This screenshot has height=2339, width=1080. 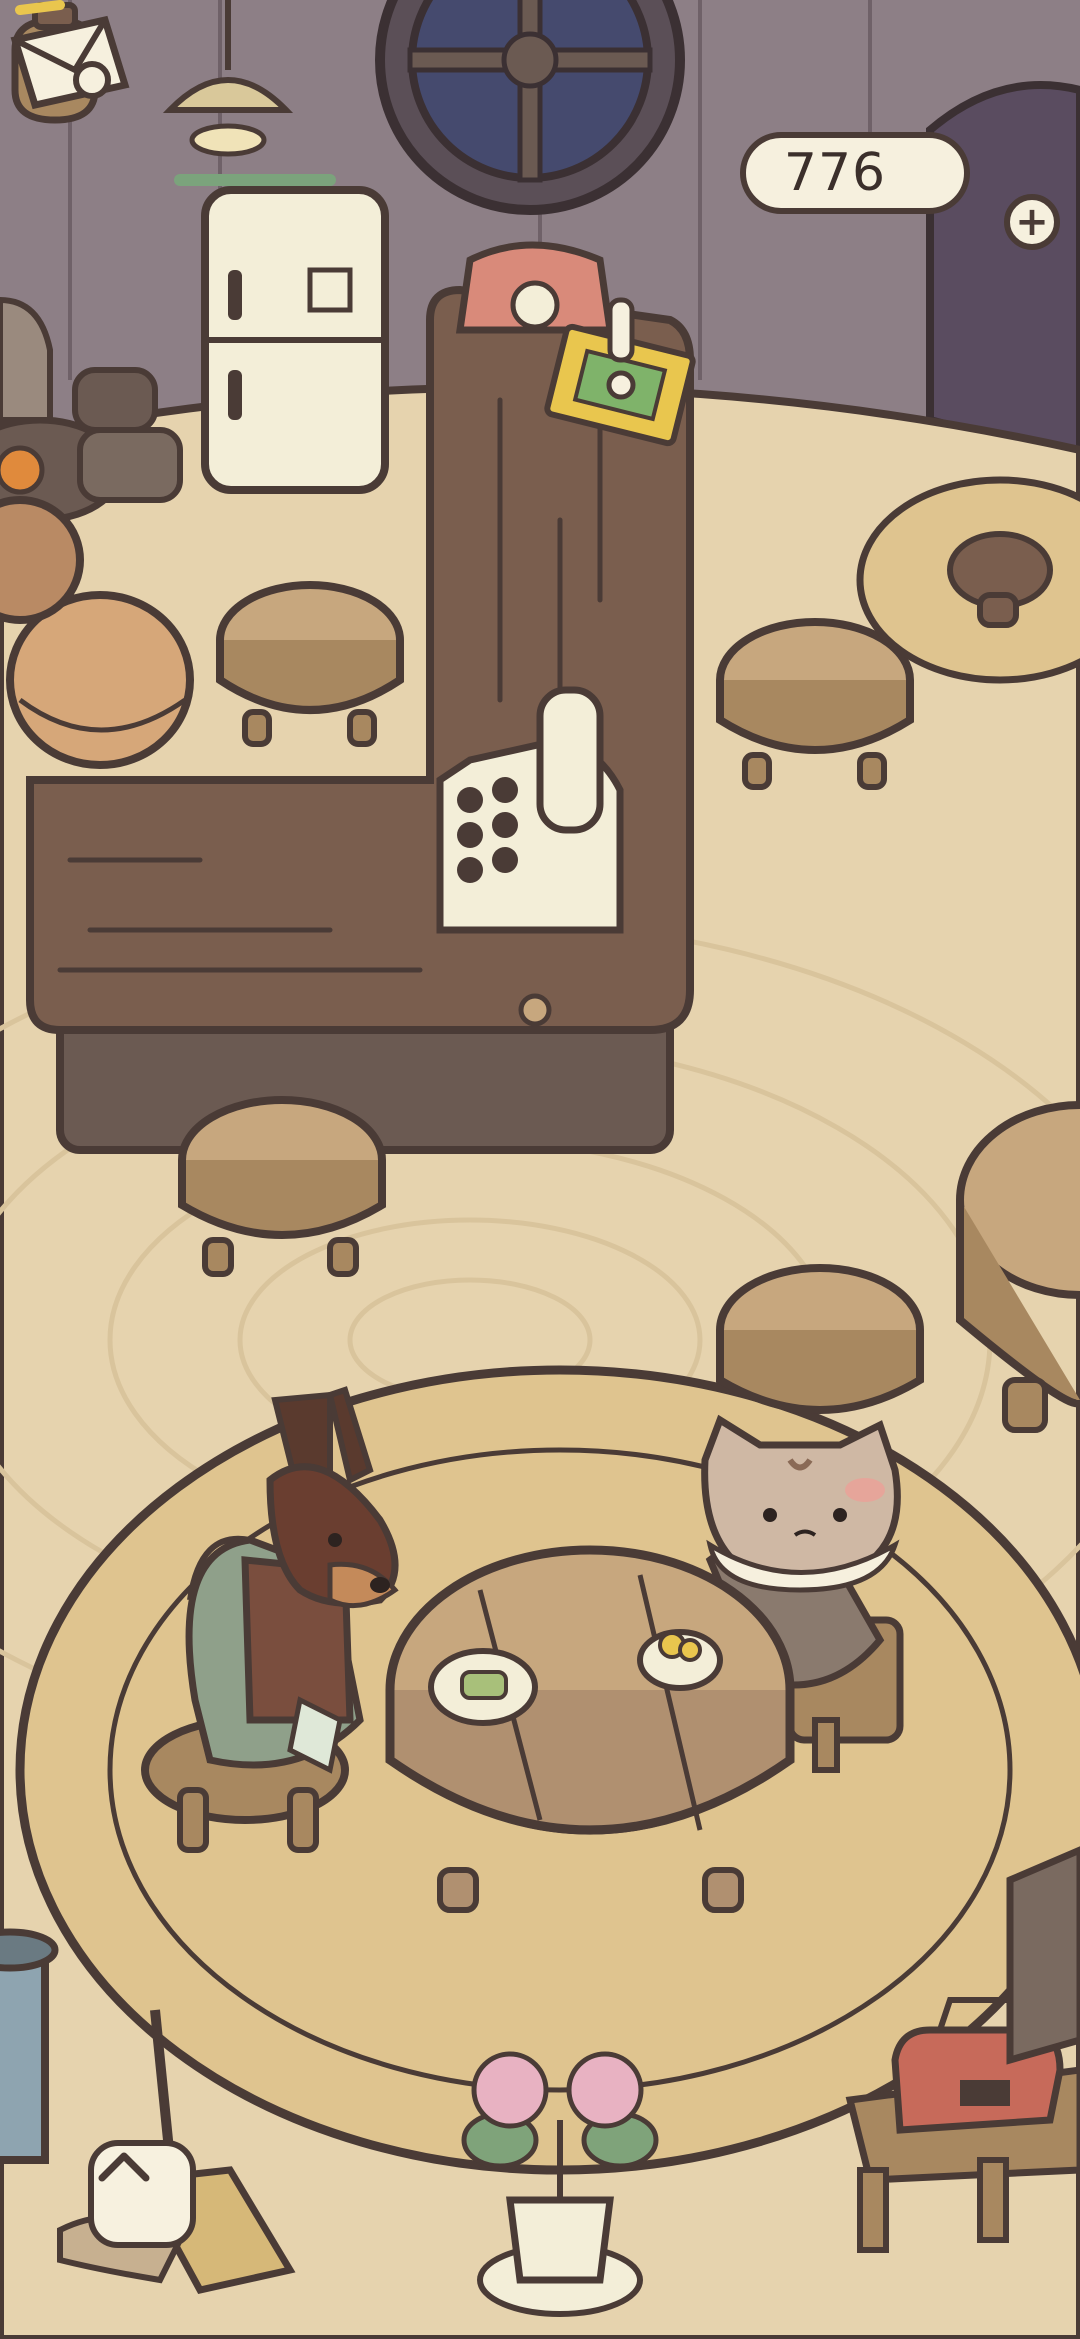 I want to click on stool-behind-cat, so click(x=820, y=1339).